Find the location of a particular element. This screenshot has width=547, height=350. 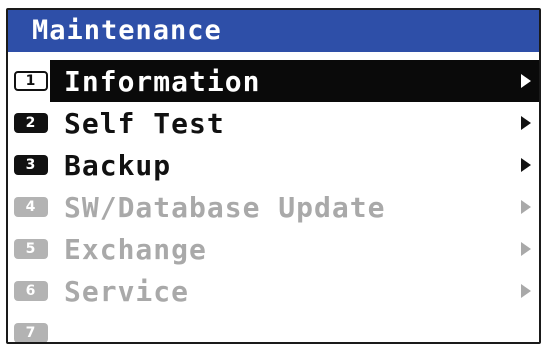

item-number-badge: 4 is located at coordinates (31, 207).